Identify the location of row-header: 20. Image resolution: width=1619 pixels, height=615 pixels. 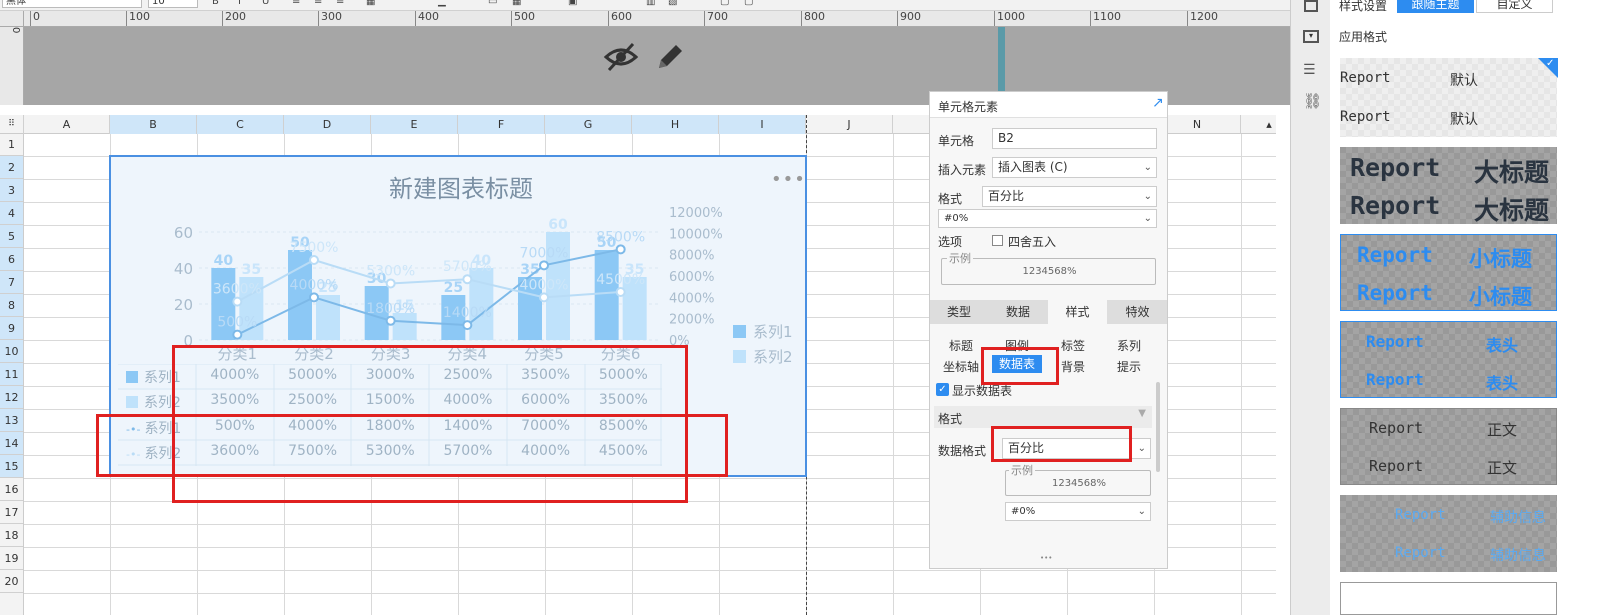
(11, 581).